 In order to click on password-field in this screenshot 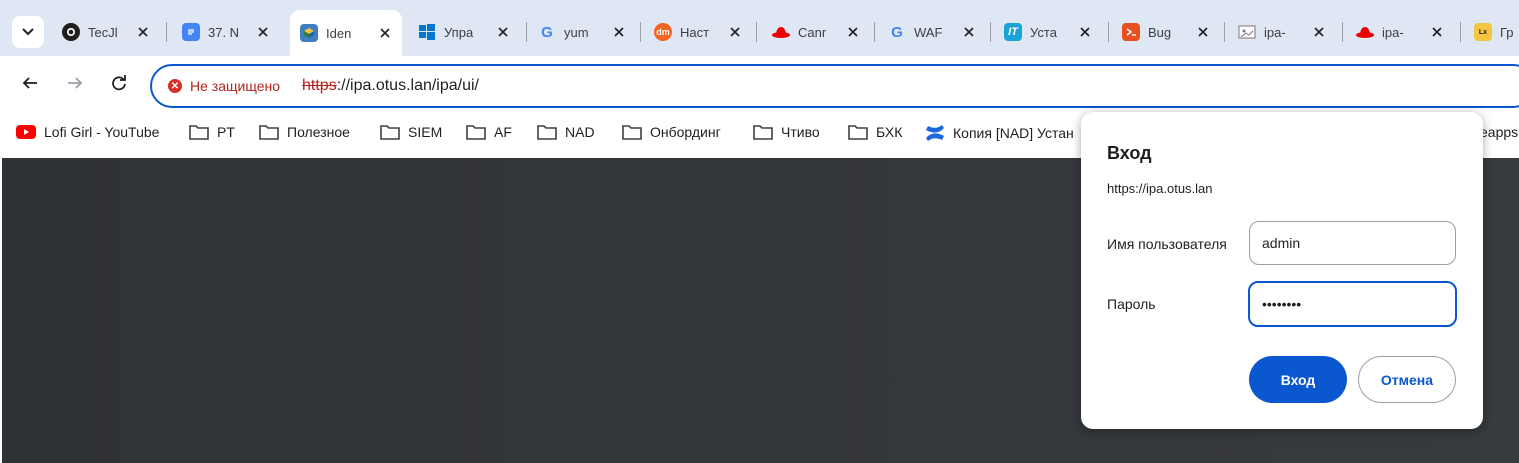, I will do `click(1352, 304)`.